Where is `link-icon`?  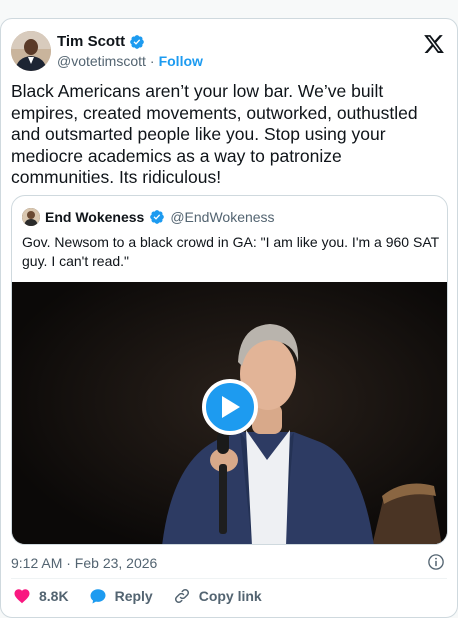 link-icon is located at coordinates (181, 596).